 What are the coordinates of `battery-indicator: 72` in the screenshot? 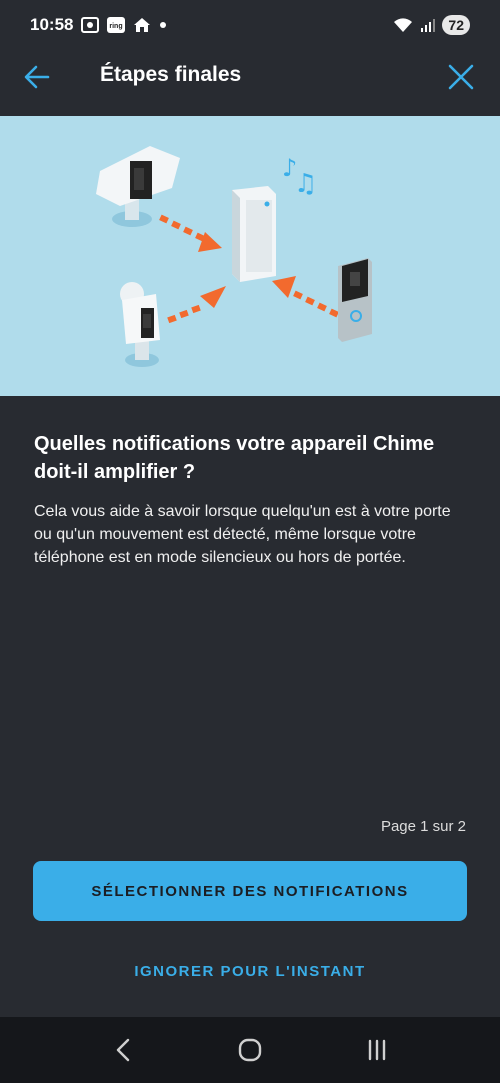 It's located at (456, 25).